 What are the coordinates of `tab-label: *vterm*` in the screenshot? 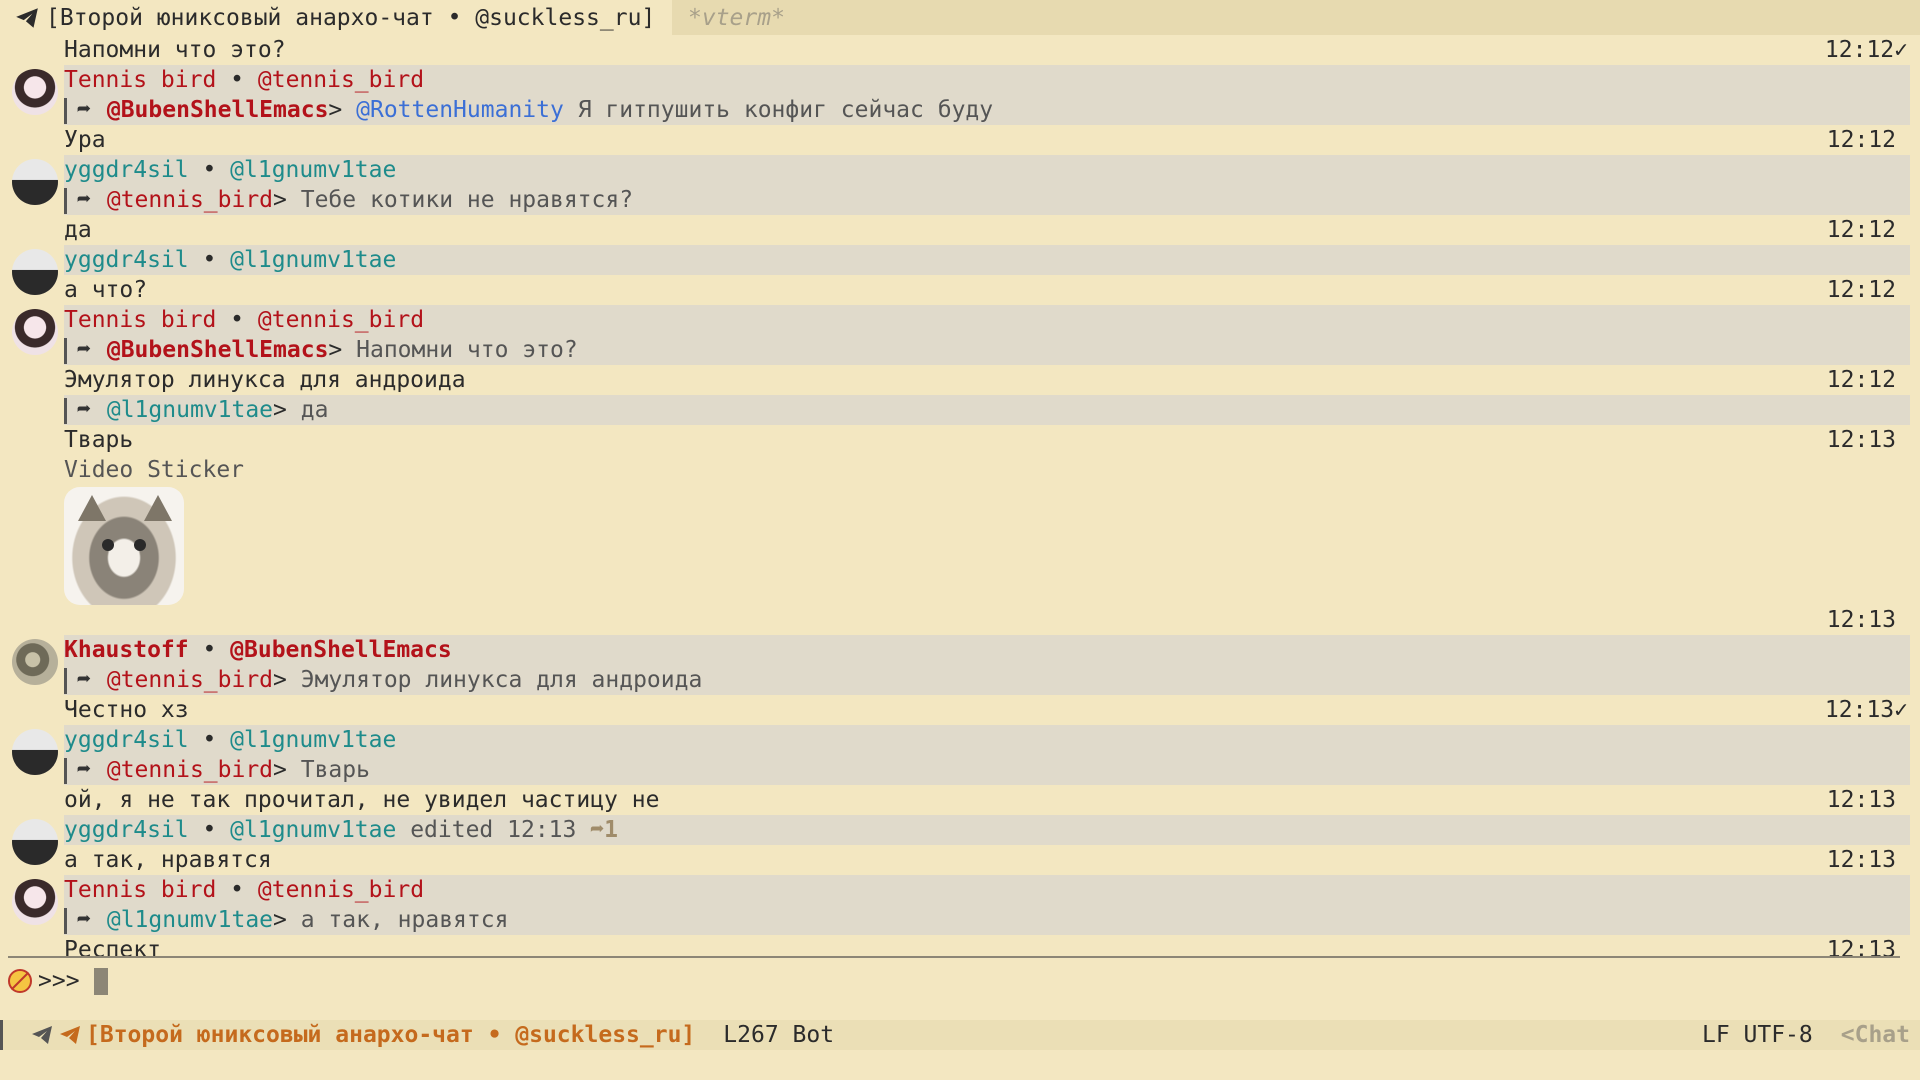 It's located at (736, 17).